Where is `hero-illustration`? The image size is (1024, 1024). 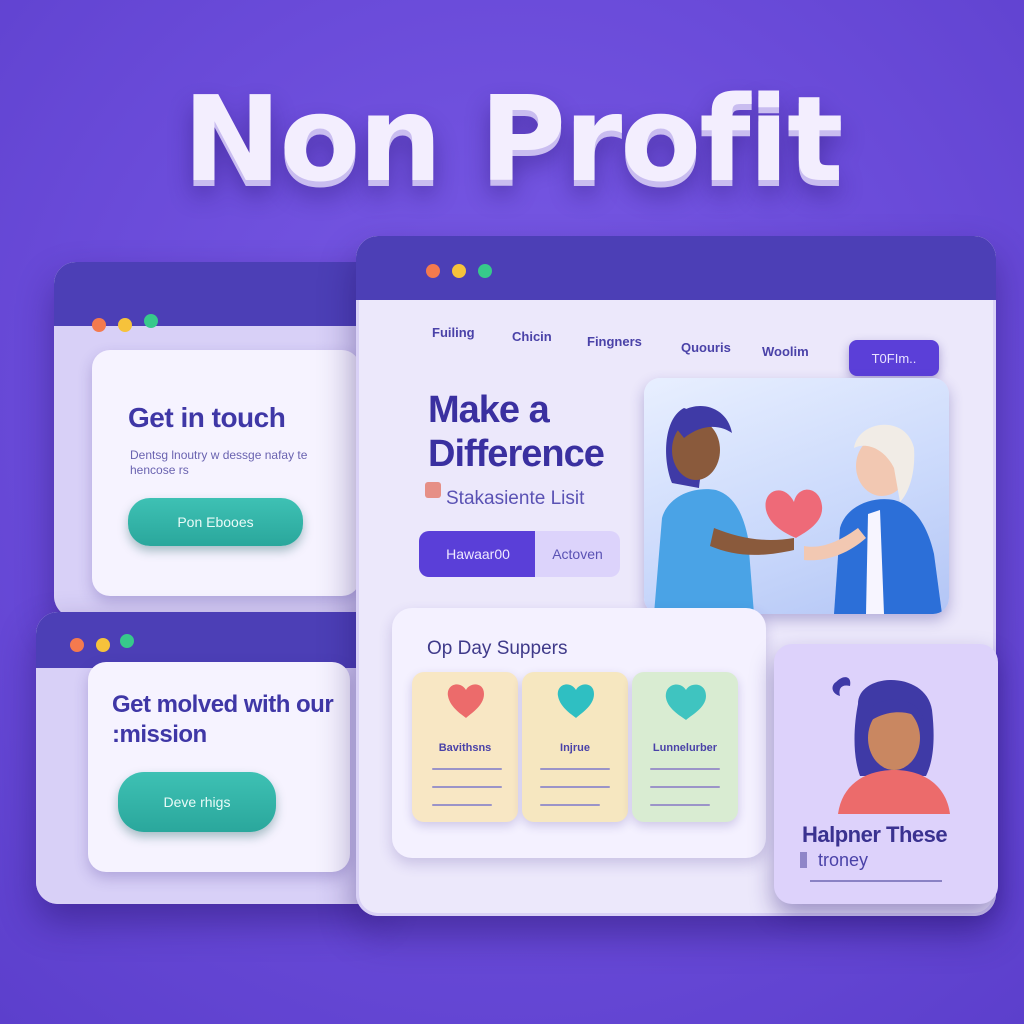 hero-illustration is located at coordinates (796, 496).